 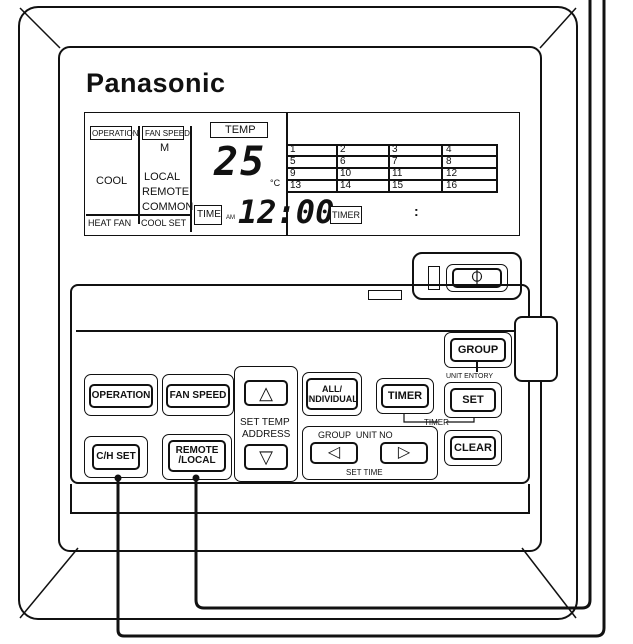 I want to click on group-left-button: ◁, so click(x=334, y=453).